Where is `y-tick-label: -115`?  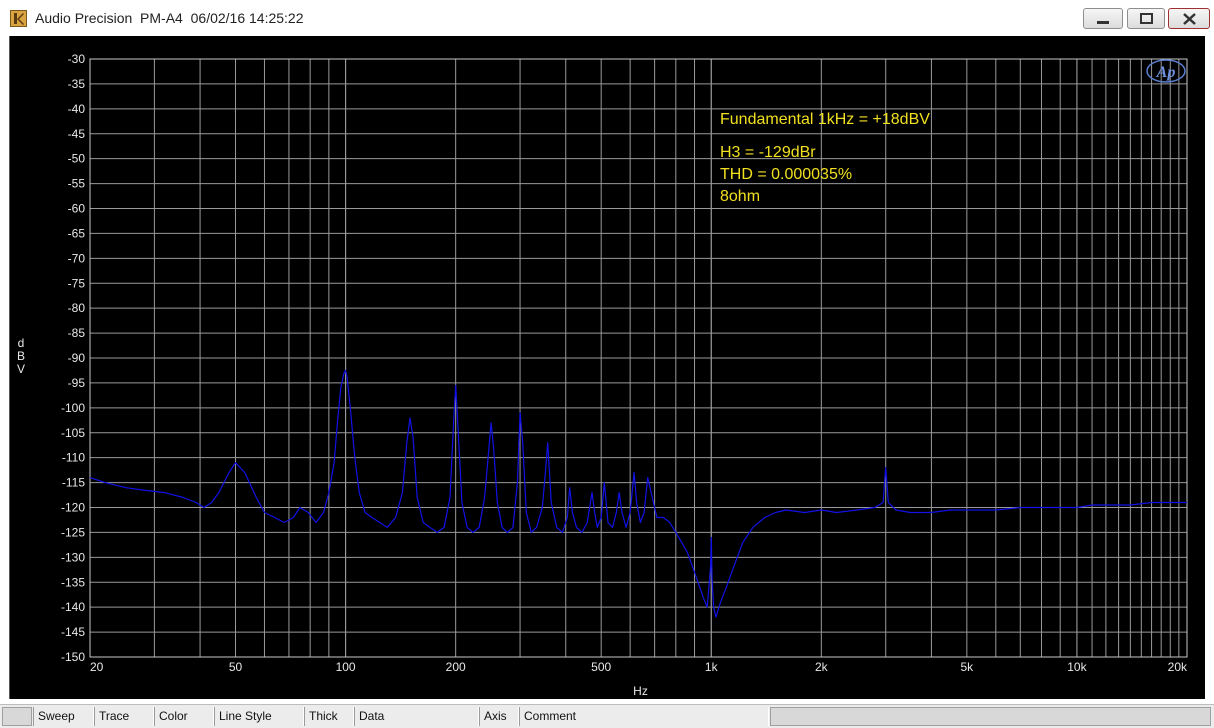
y-tick-label: -115 is located at coordinates (73, 483).